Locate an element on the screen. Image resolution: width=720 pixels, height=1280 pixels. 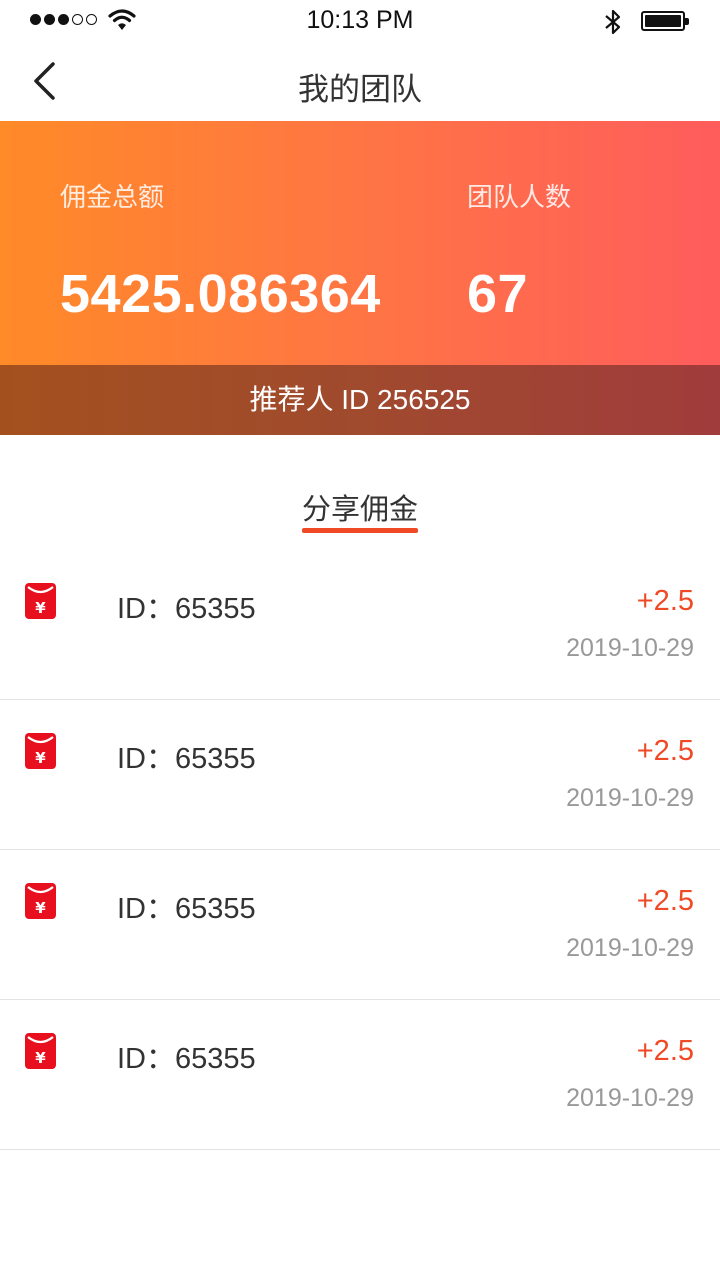
battery-icon is located at coordinates (665, 21).